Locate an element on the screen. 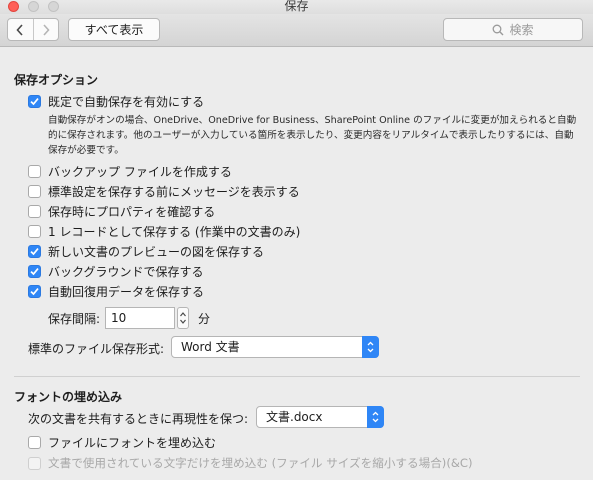 This screenshot has width=593, height=480. forward-button is located at coordinates (45, 29).